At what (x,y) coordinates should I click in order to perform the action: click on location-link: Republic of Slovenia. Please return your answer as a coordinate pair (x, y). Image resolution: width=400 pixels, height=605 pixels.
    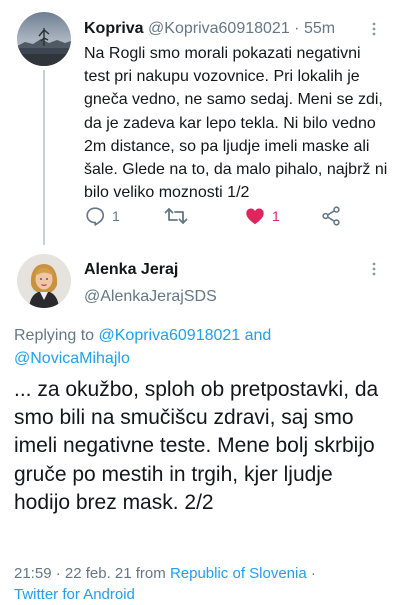
    Looking at the image, I should click on (238, 573).